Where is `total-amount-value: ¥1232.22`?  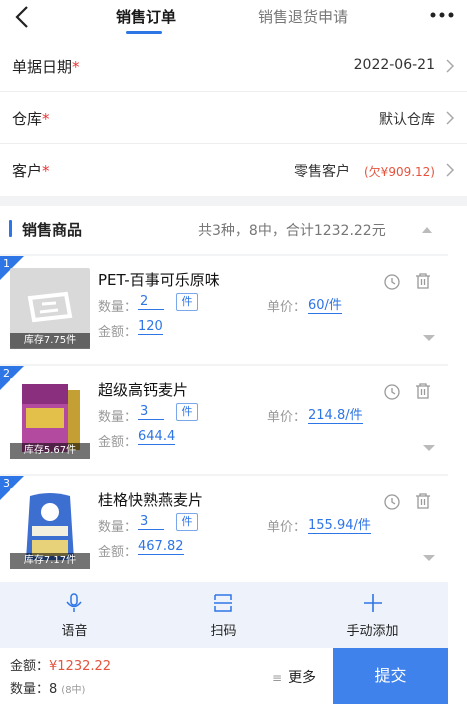
total-amount-value: ¥1232.22 is located at coordinates (80, 666).